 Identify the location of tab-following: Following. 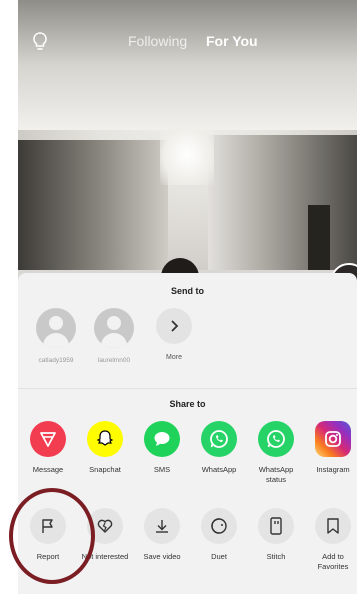
(157, 41).